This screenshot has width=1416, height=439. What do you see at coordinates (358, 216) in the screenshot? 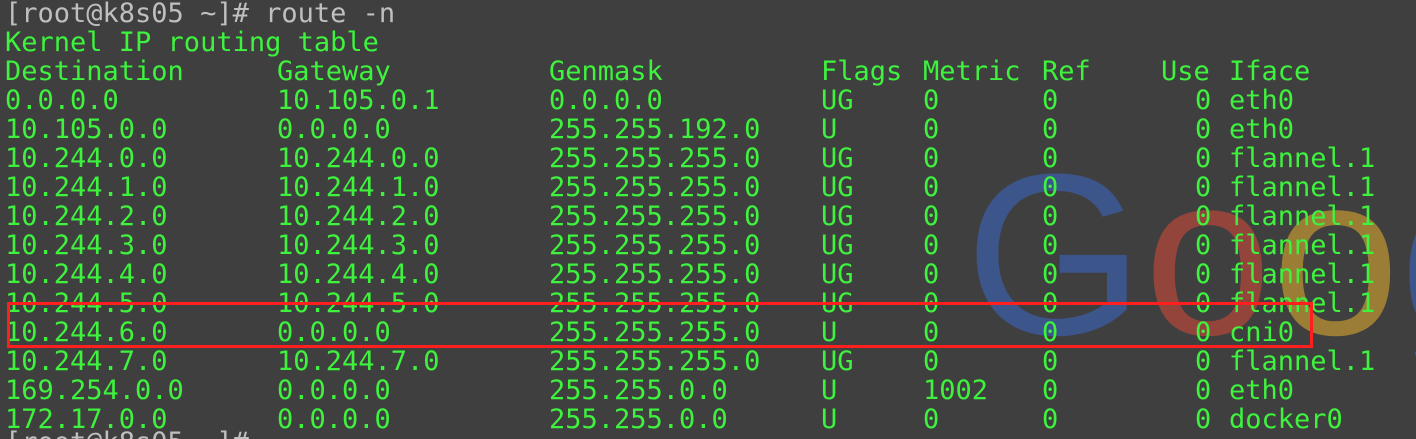
I see `route-cell-gateway: 10.244.2.0` at bounding box center [358, 216].